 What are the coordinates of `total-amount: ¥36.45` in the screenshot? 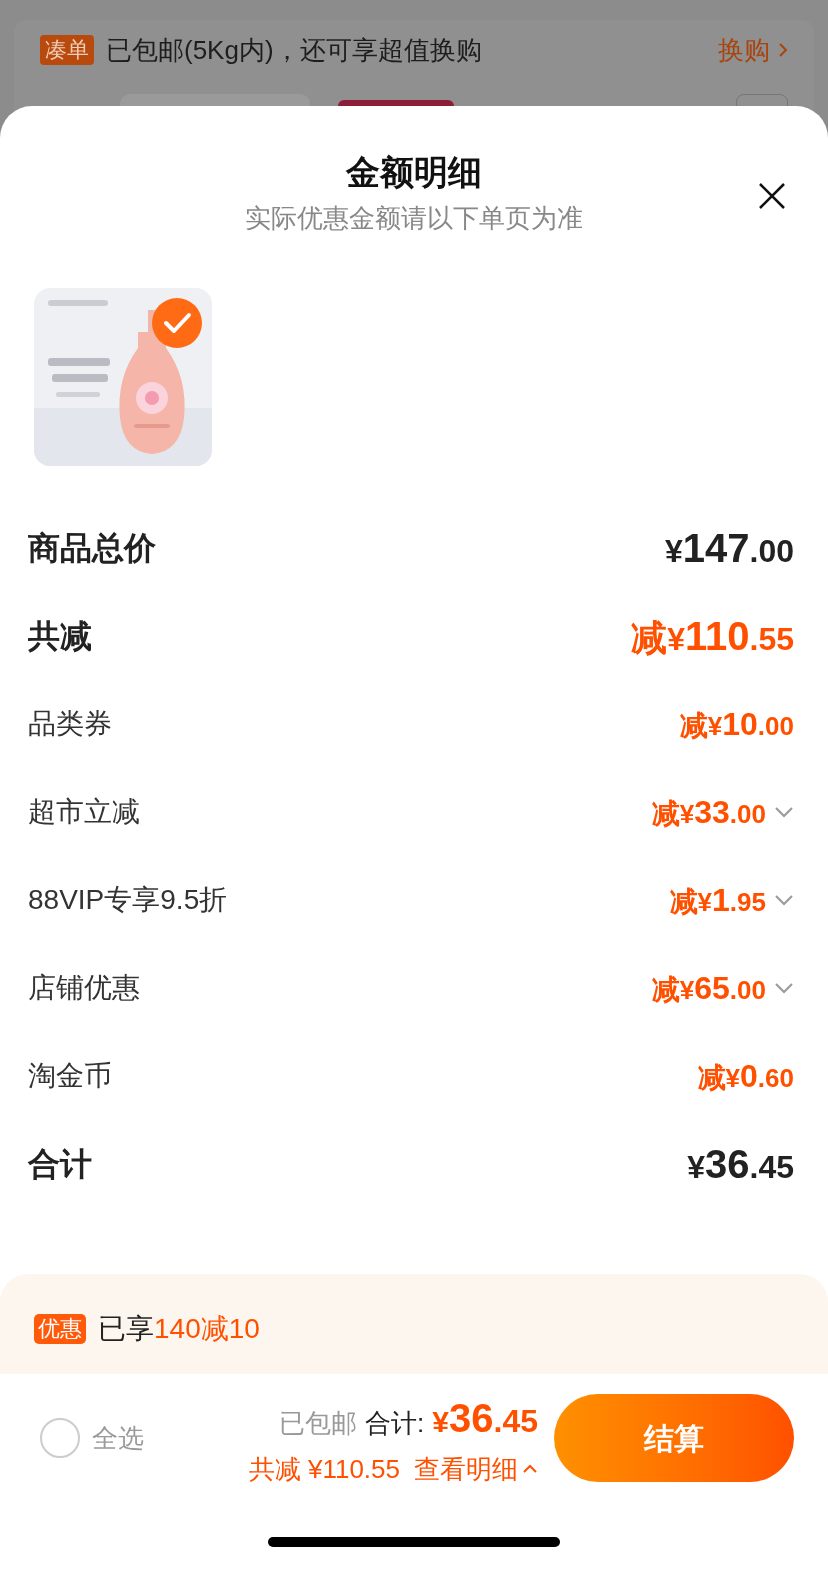 It's located at (485, 1418).